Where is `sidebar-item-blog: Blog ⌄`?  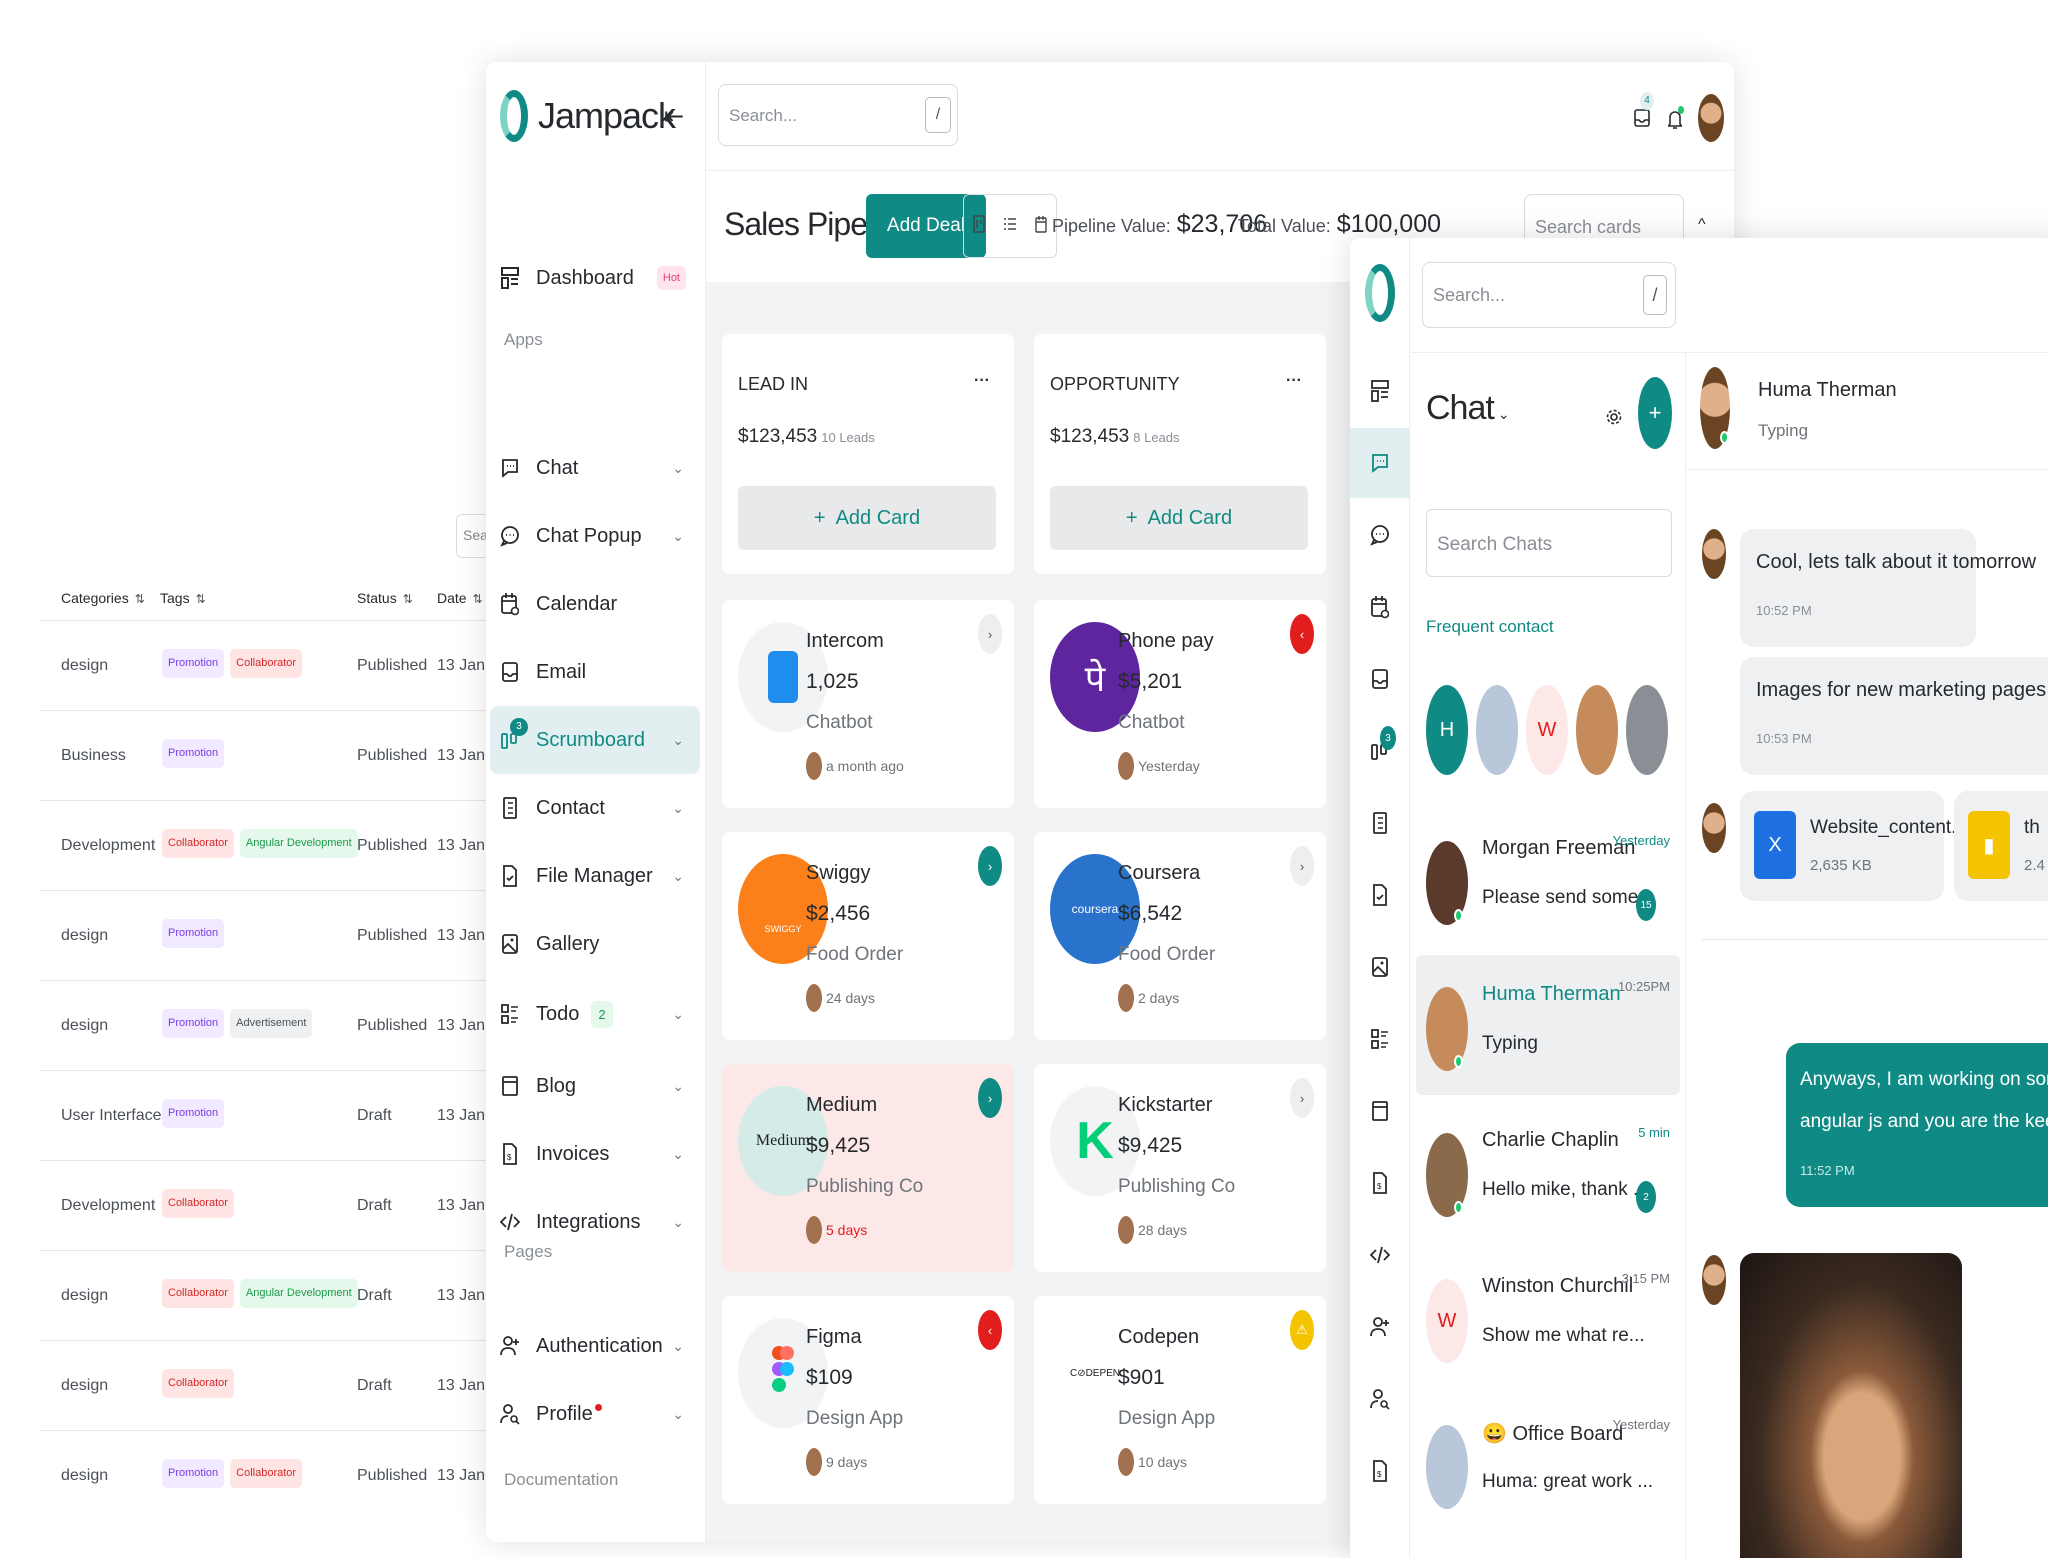
sidebar-item-blog: Blog ⌄ is located at coordinates (595, 1086).